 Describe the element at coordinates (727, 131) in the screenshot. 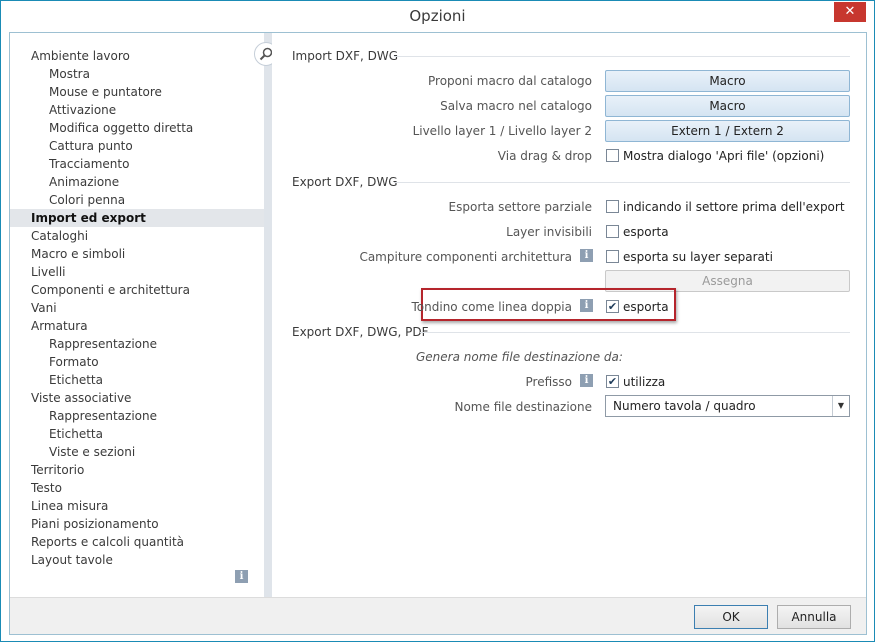

I see `livello-layer-button: Extern 1 / Extern 2` at that location.